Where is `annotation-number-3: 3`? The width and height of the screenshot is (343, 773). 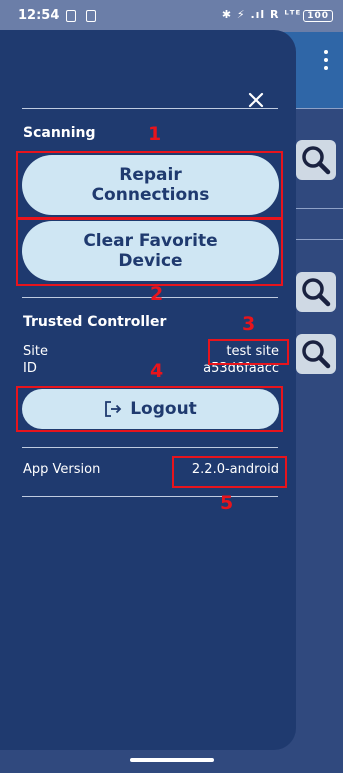
annotation-number-3: 3 is located at coordinates (249, 324).